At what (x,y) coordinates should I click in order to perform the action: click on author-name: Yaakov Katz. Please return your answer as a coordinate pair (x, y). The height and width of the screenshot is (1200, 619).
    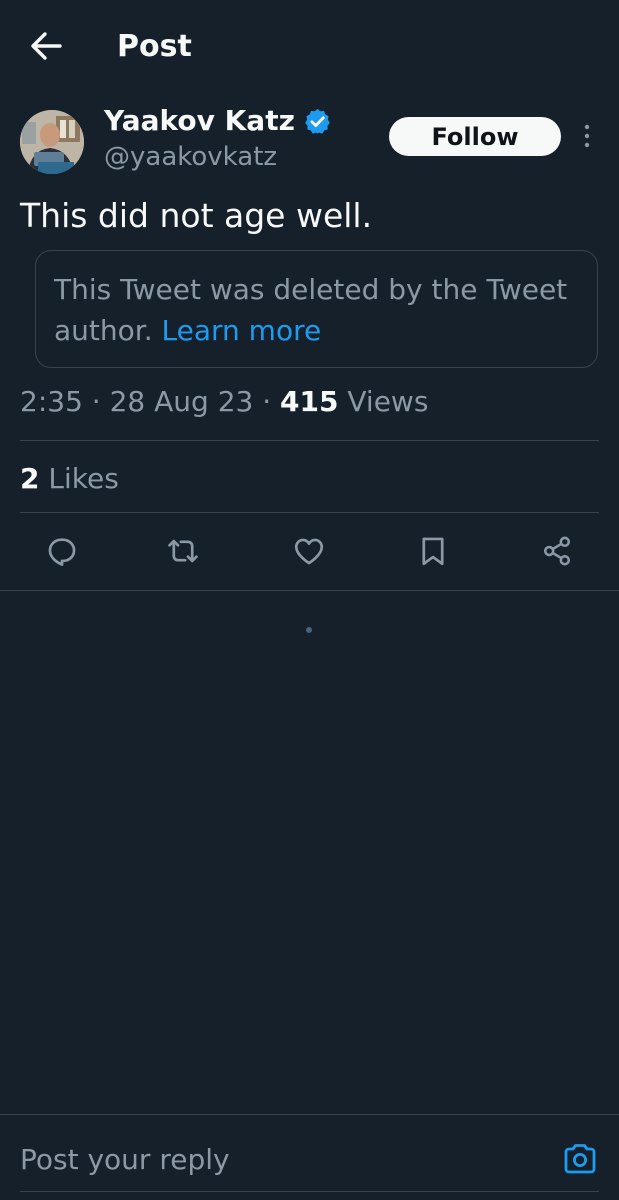
    Looking at the image, I should click on (199, 121).